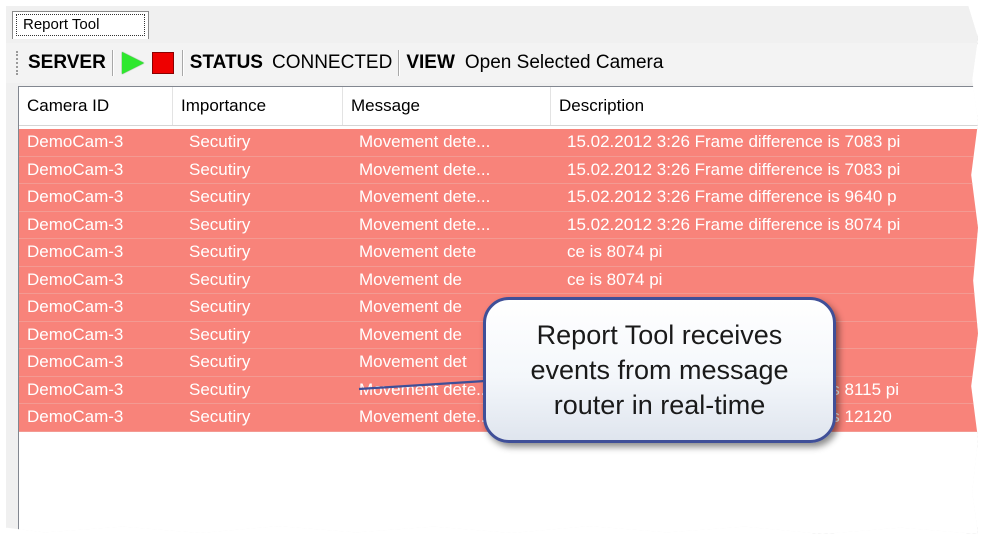  What do you see at coordinates (258, 106) in the screenshot?
I see `column-header-importance: Importance` at bounding box center [258, 106].